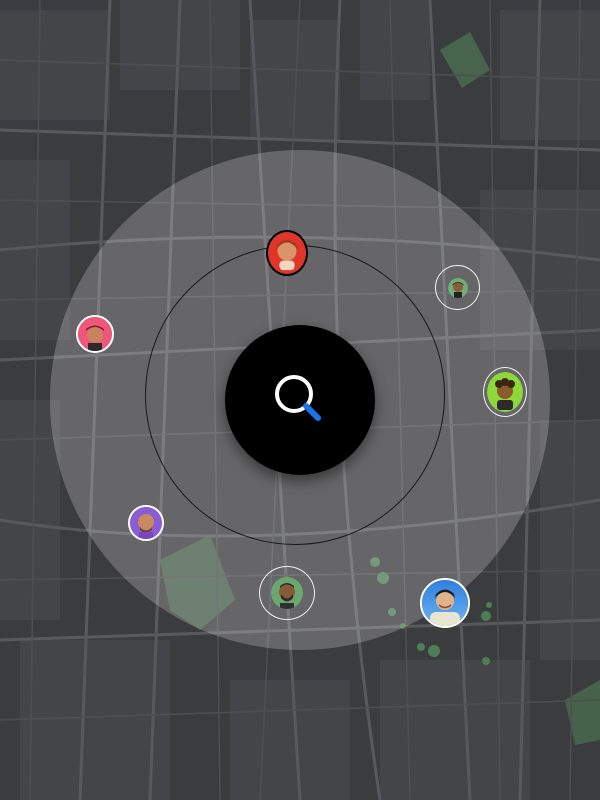 The image size is (600, 800). I want to click on avatar-ring-green, so click(505, 392).